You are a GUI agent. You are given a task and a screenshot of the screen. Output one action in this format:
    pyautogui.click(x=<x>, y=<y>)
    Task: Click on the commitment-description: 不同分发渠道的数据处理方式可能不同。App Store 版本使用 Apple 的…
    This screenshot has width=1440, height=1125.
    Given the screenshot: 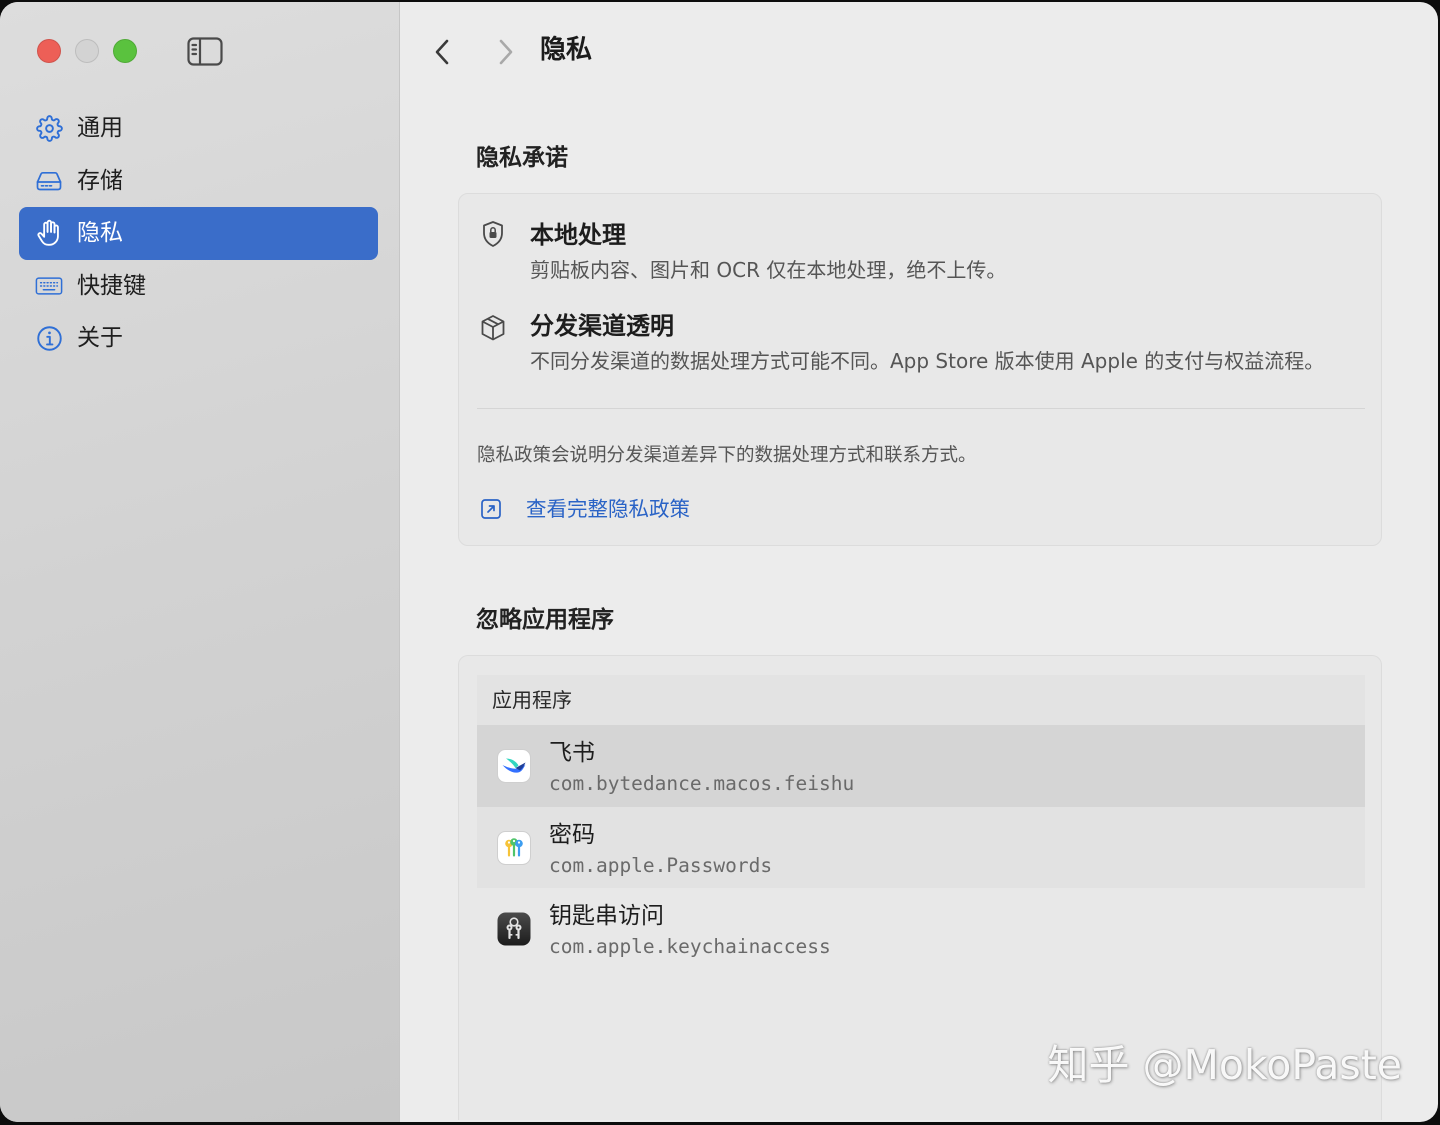 What is the action you would take?
    pyautogui.click(x=927, y=361)
    